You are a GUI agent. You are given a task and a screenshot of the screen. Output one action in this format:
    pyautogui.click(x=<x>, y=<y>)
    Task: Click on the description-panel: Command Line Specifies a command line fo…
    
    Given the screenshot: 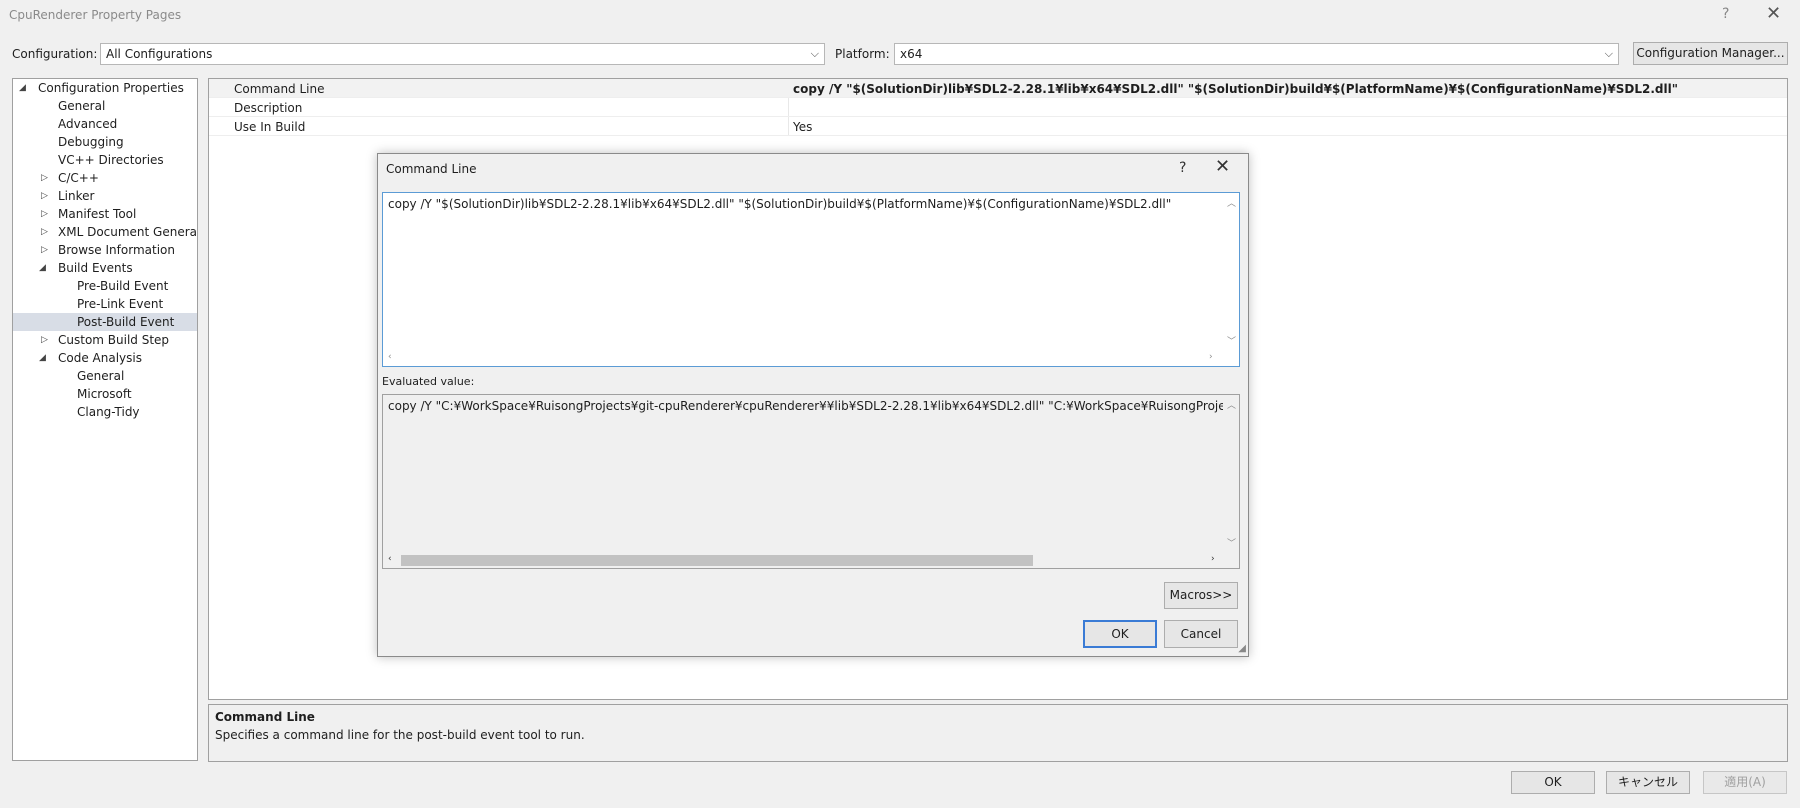 What is the action you would take?
    pyautogui.click(x=998, y=733)
    